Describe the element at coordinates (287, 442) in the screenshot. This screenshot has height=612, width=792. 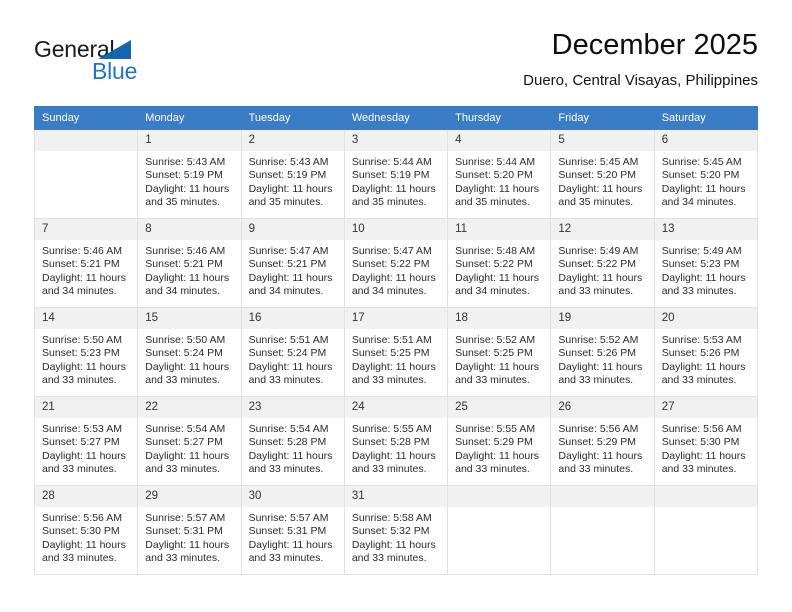
I see `sunset-text: Sunset: 5:28 PM` at that location.